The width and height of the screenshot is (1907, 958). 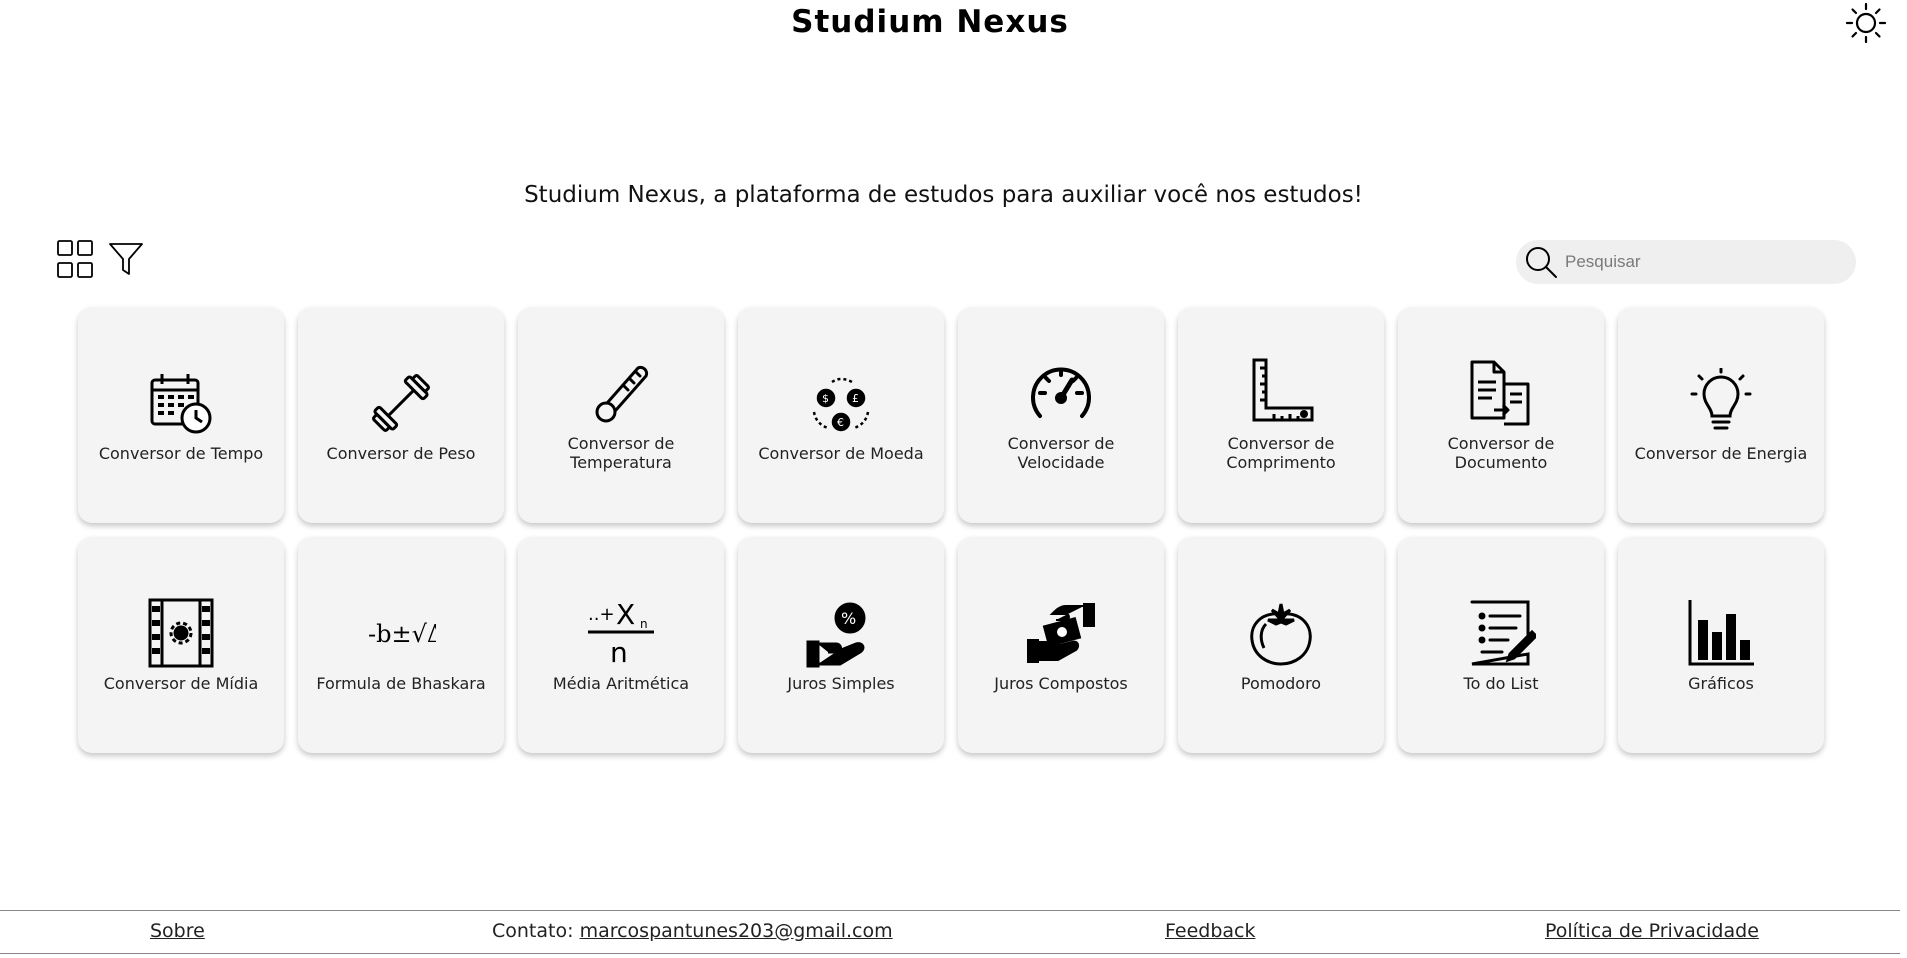 I want to click on card-conversor-de-moeda: $ £ € Conversor de Moeda, so click(x=841, y=415).